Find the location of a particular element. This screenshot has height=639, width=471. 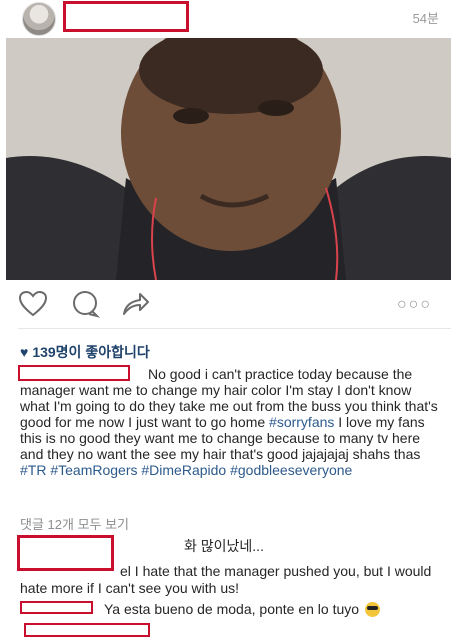

action-bar: ○○○ is located at coordinates (228, 305).